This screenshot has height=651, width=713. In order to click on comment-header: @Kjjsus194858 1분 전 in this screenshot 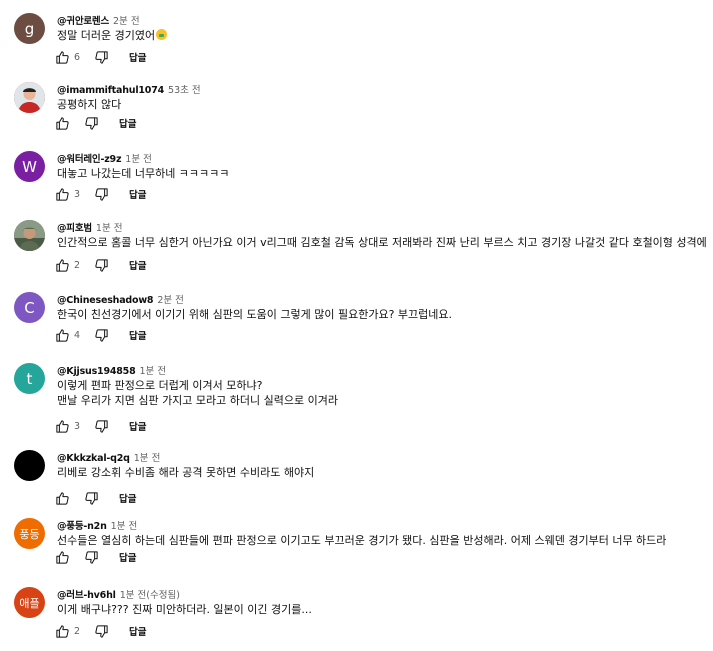, I will do `click(111, 370)`.